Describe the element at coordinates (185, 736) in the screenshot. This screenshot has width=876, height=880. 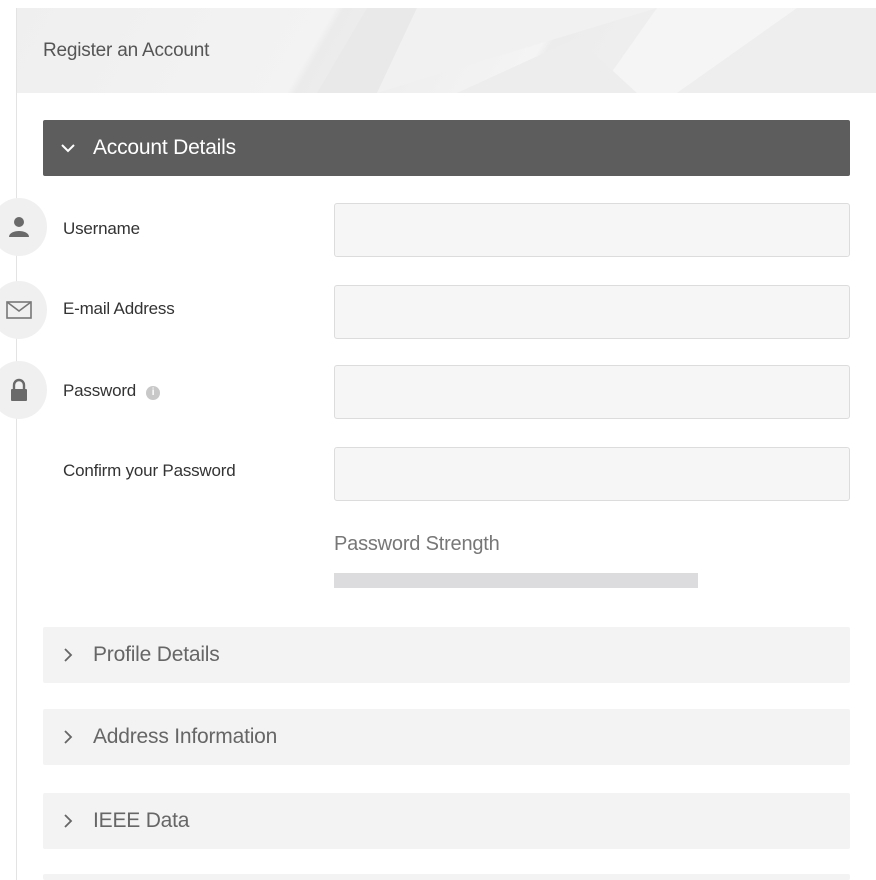
I see `section-label: Address Information` at that location.